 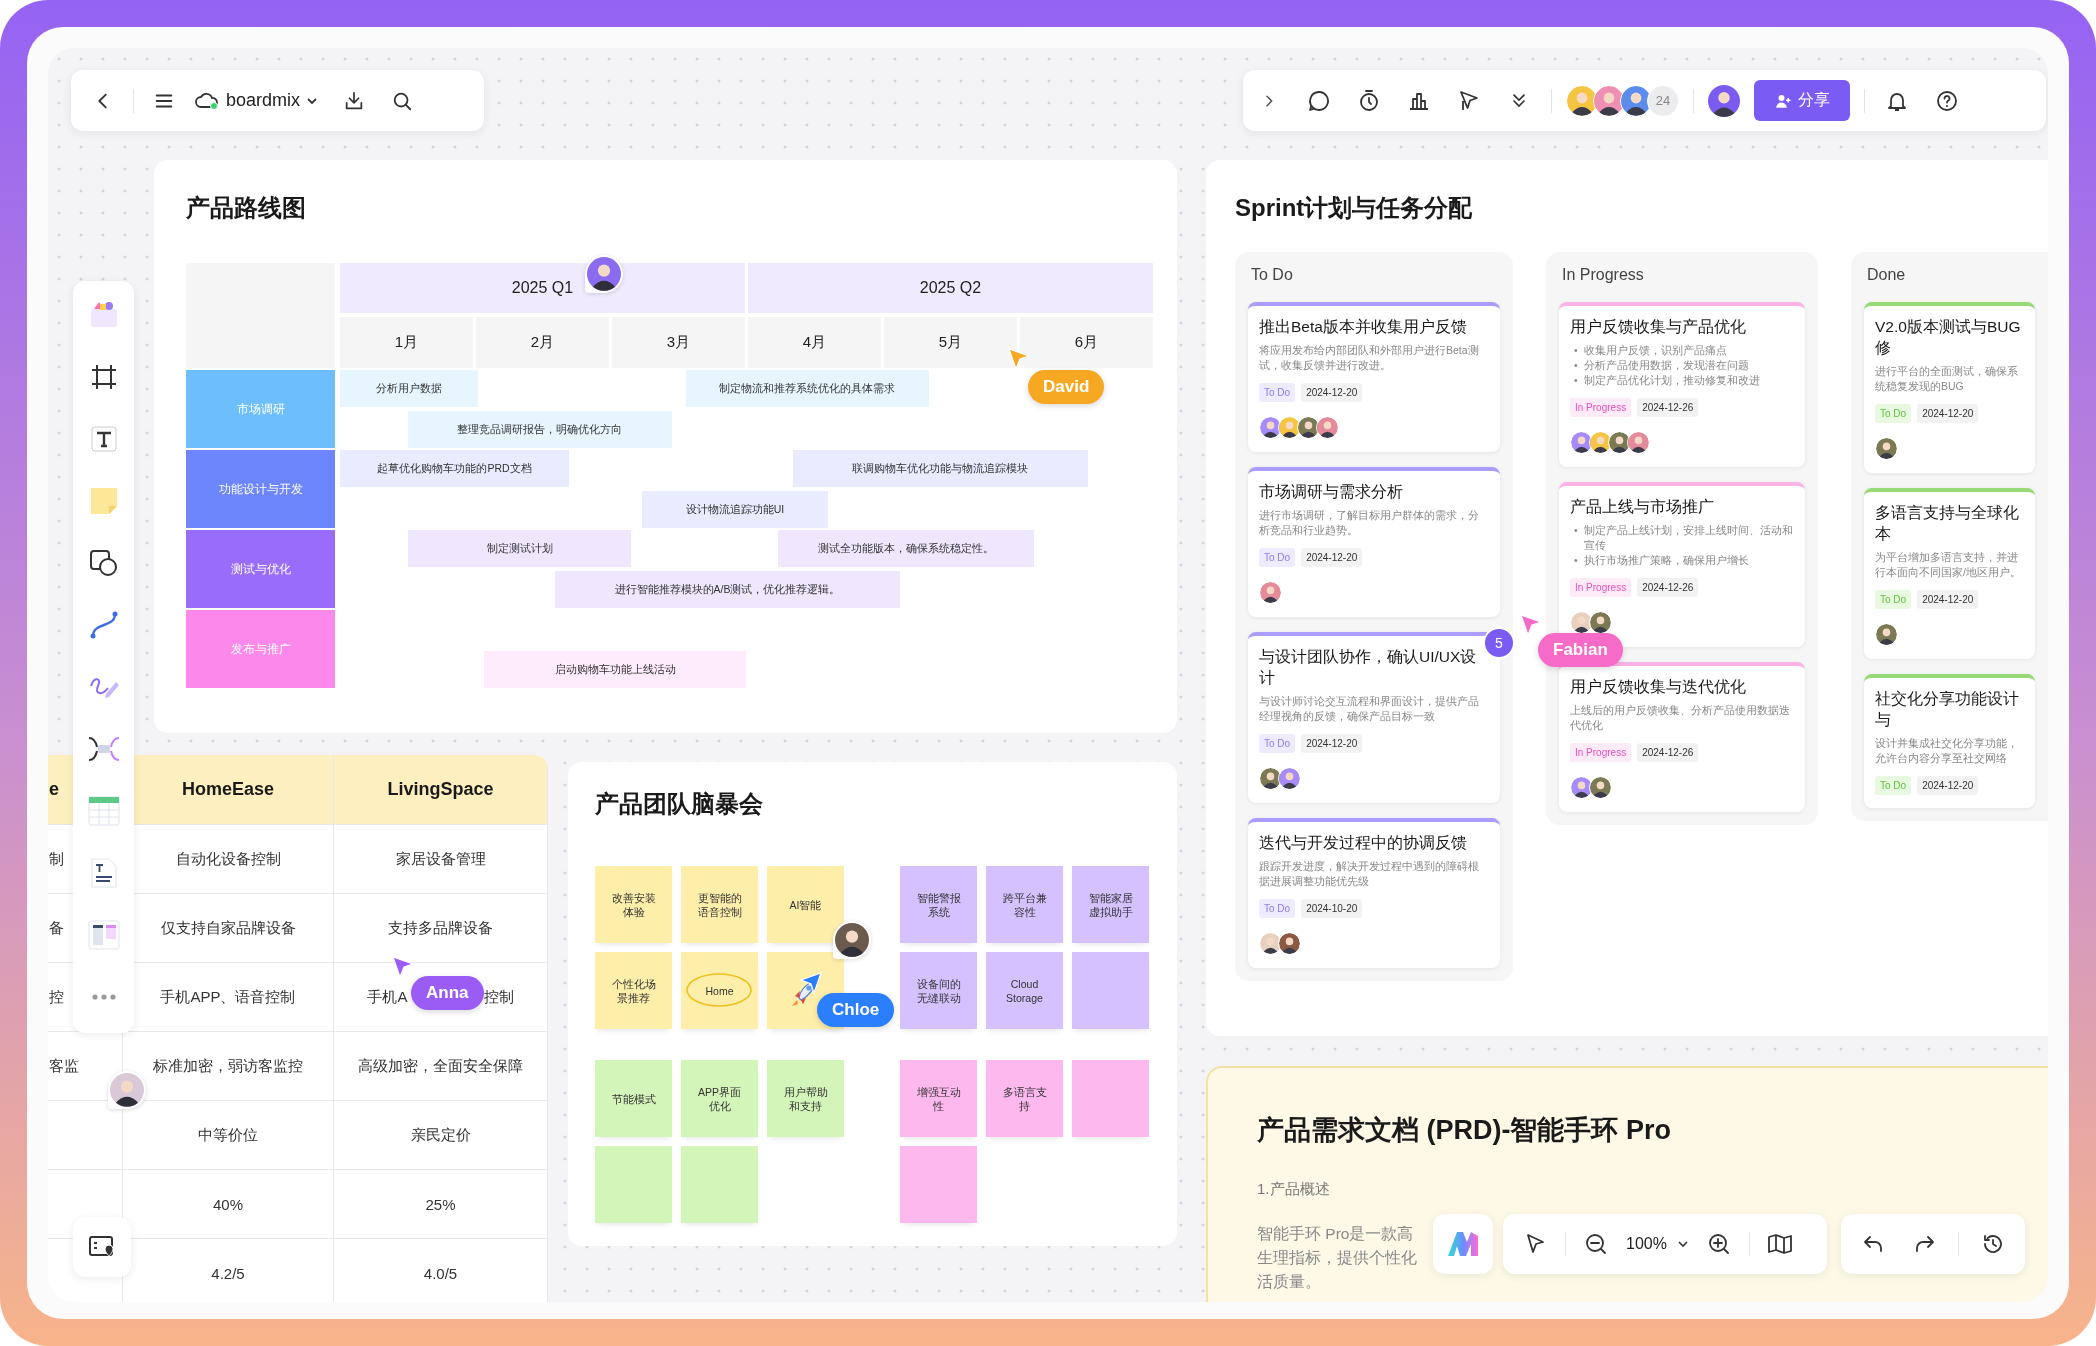 What do you see at coordinates (1718, 1244) in the screenshot?
I see `zoom-in-icon` at bounding box center [1718, 1244].